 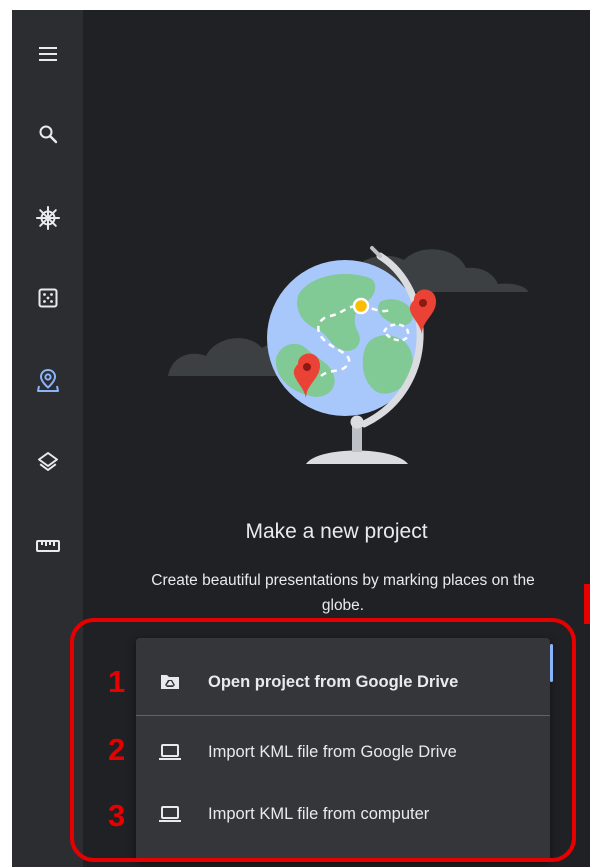 I want to click on search-icon, so click(x=48, y=134).